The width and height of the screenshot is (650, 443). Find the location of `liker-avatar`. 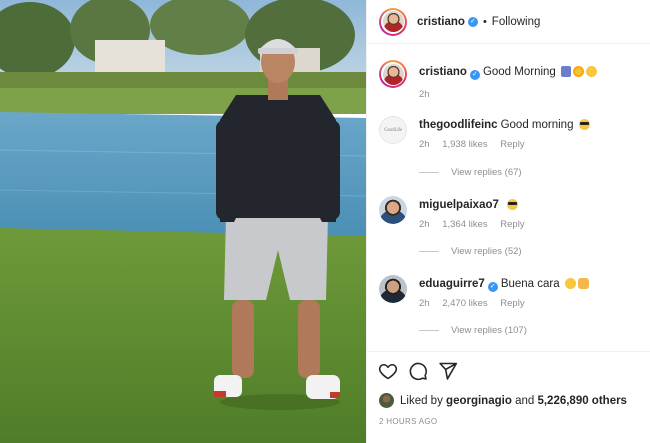

liker-avatar is located at coordinates (386, 400).